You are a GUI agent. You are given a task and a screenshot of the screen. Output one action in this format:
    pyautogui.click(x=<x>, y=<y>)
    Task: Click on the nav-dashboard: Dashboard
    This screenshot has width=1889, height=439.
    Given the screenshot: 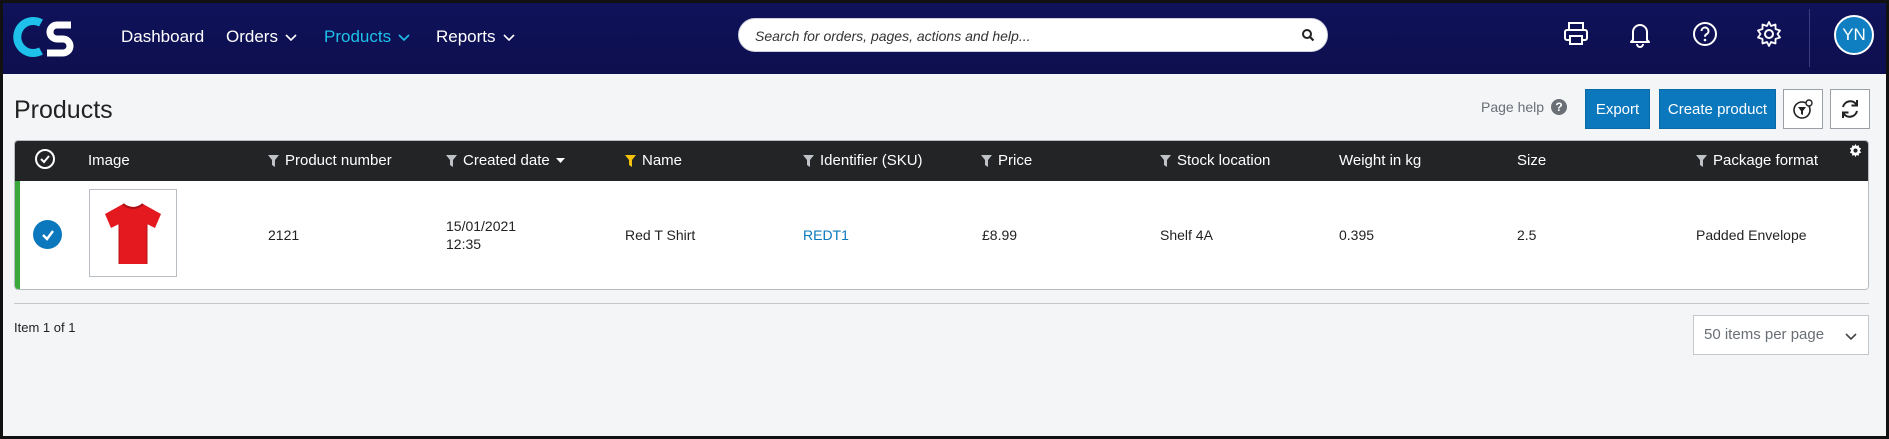 What is the action you would take?
    pyautogui.click(x=162, y=37)
    